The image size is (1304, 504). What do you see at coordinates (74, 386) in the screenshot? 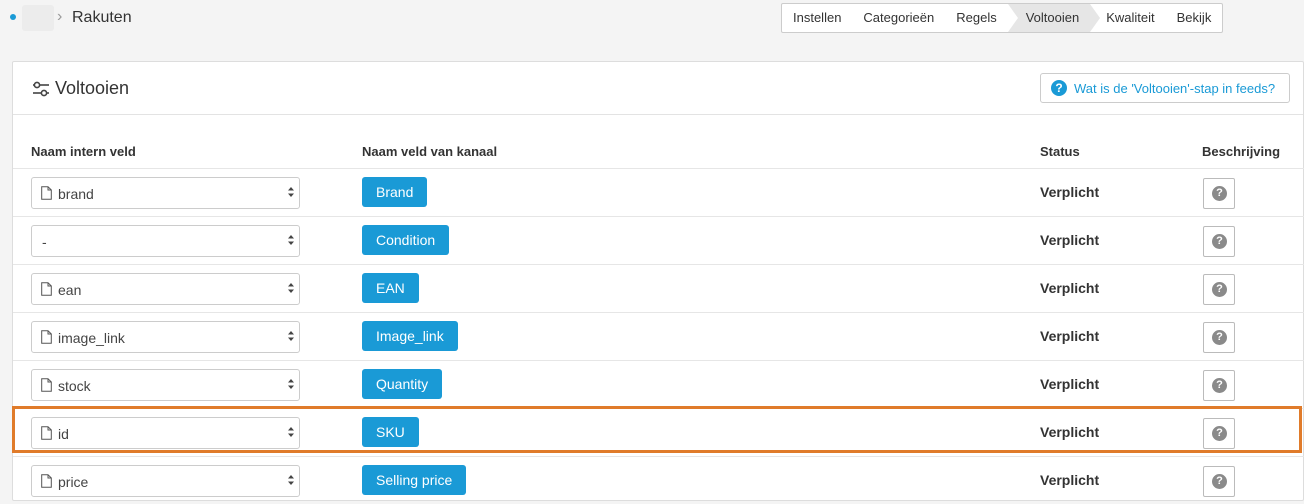
I see `internal-field-value: stock` at bounding box center [74, 386].